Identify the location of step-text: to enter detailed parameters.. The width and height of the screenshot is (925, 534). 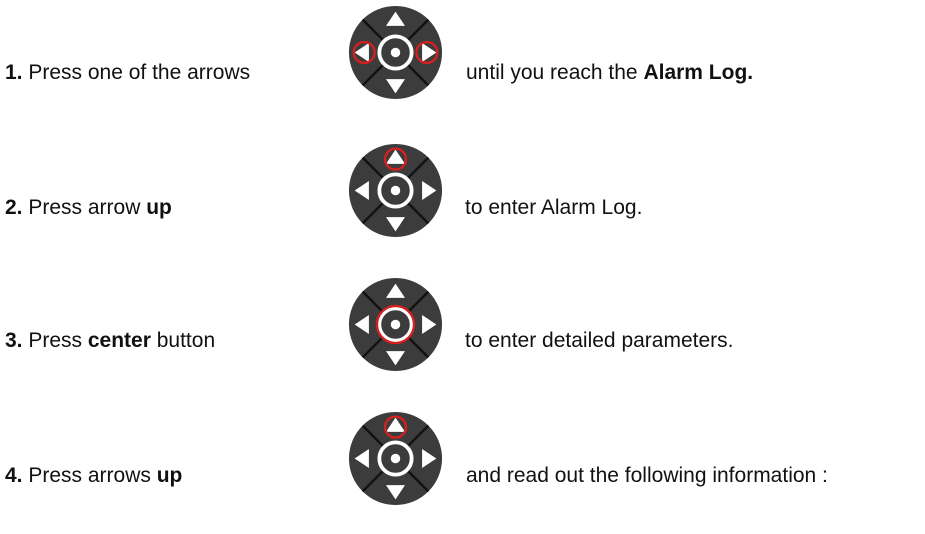
(599, 340).